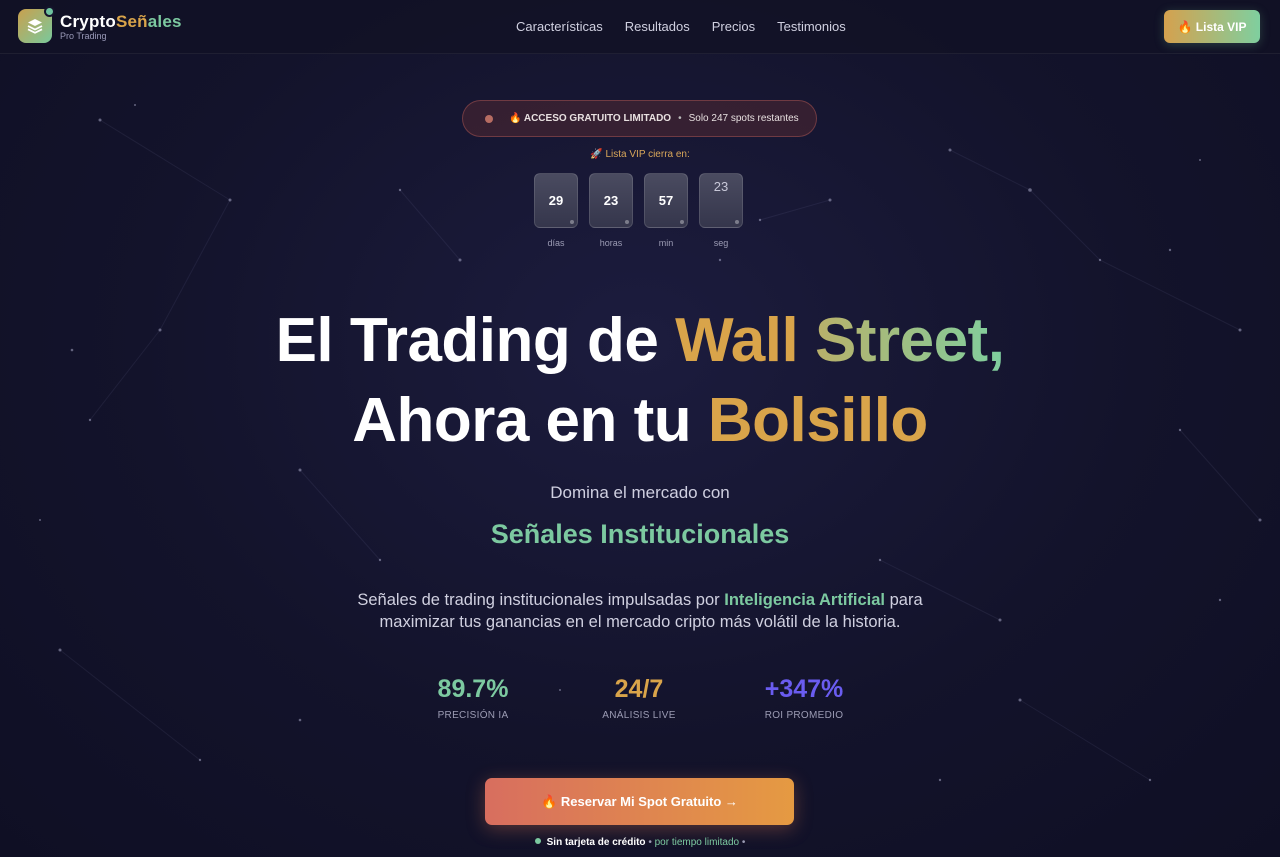 The width and height of the screenshot is (1280, 857). What do you see at coordinates (742, 842) in the screenshot?
I see `footnote-end: •` at bounding box center [742, 842].